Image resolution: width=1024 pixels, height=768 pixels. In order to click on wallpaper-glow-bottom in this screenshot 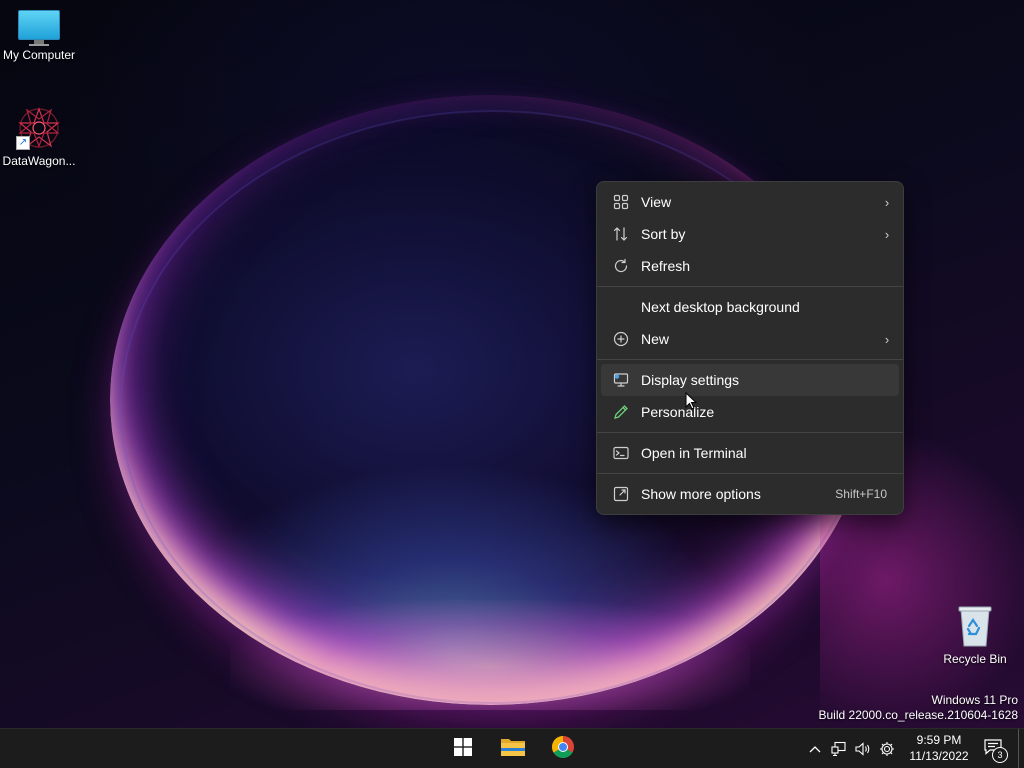, I will do `click(490, 655)`.